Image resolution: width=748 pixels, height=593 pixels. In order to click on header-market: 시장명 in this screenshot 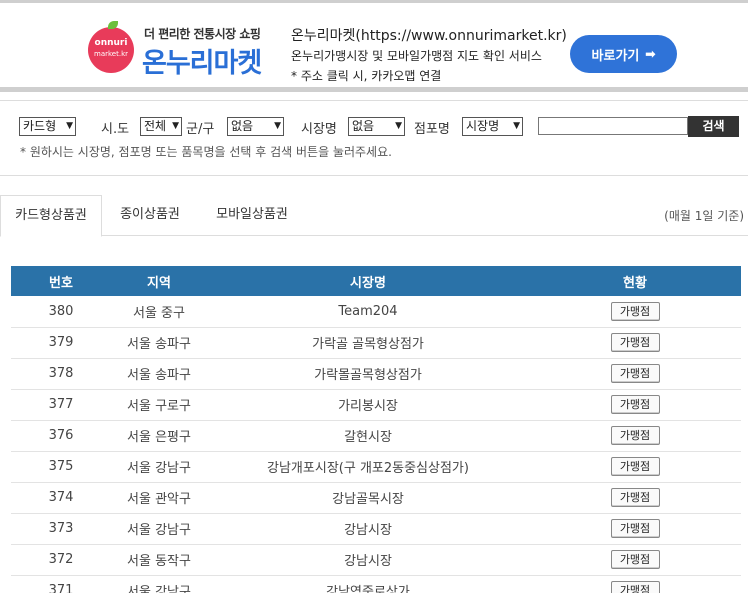, I will do `click(368, 281)`.